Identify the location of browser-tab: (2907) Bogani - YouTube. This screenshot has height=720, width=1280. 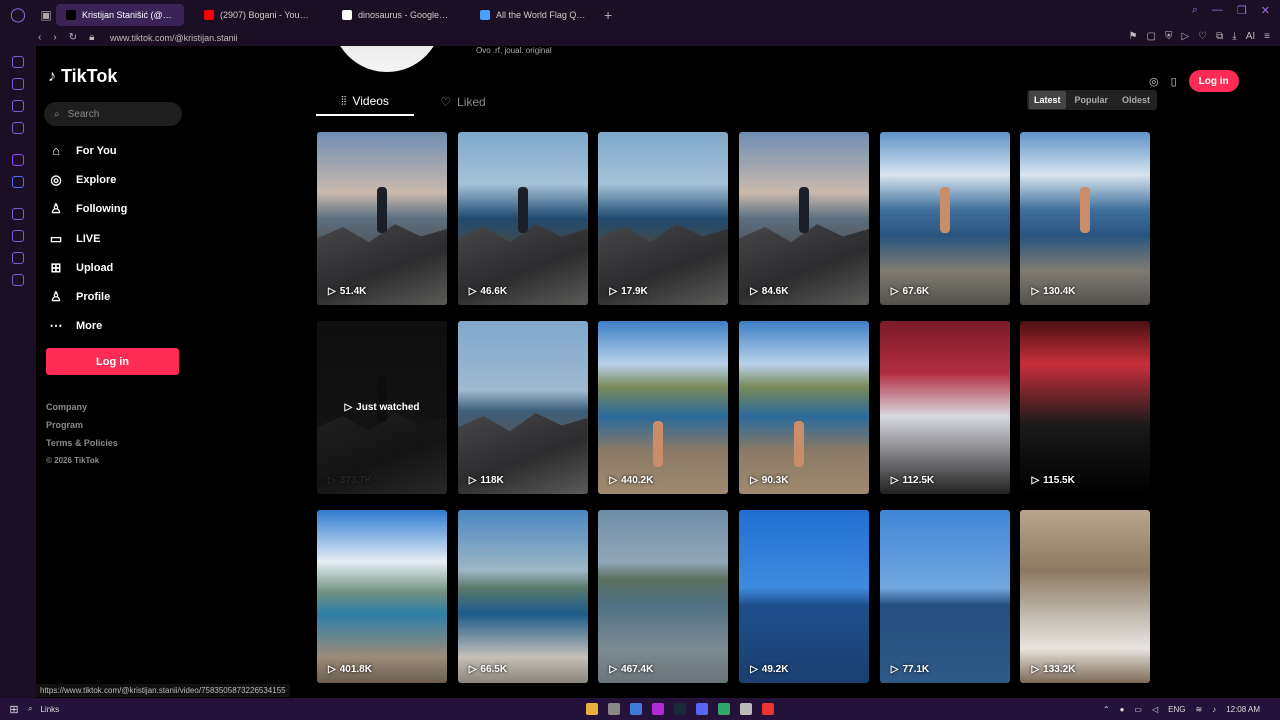
(258, 15).